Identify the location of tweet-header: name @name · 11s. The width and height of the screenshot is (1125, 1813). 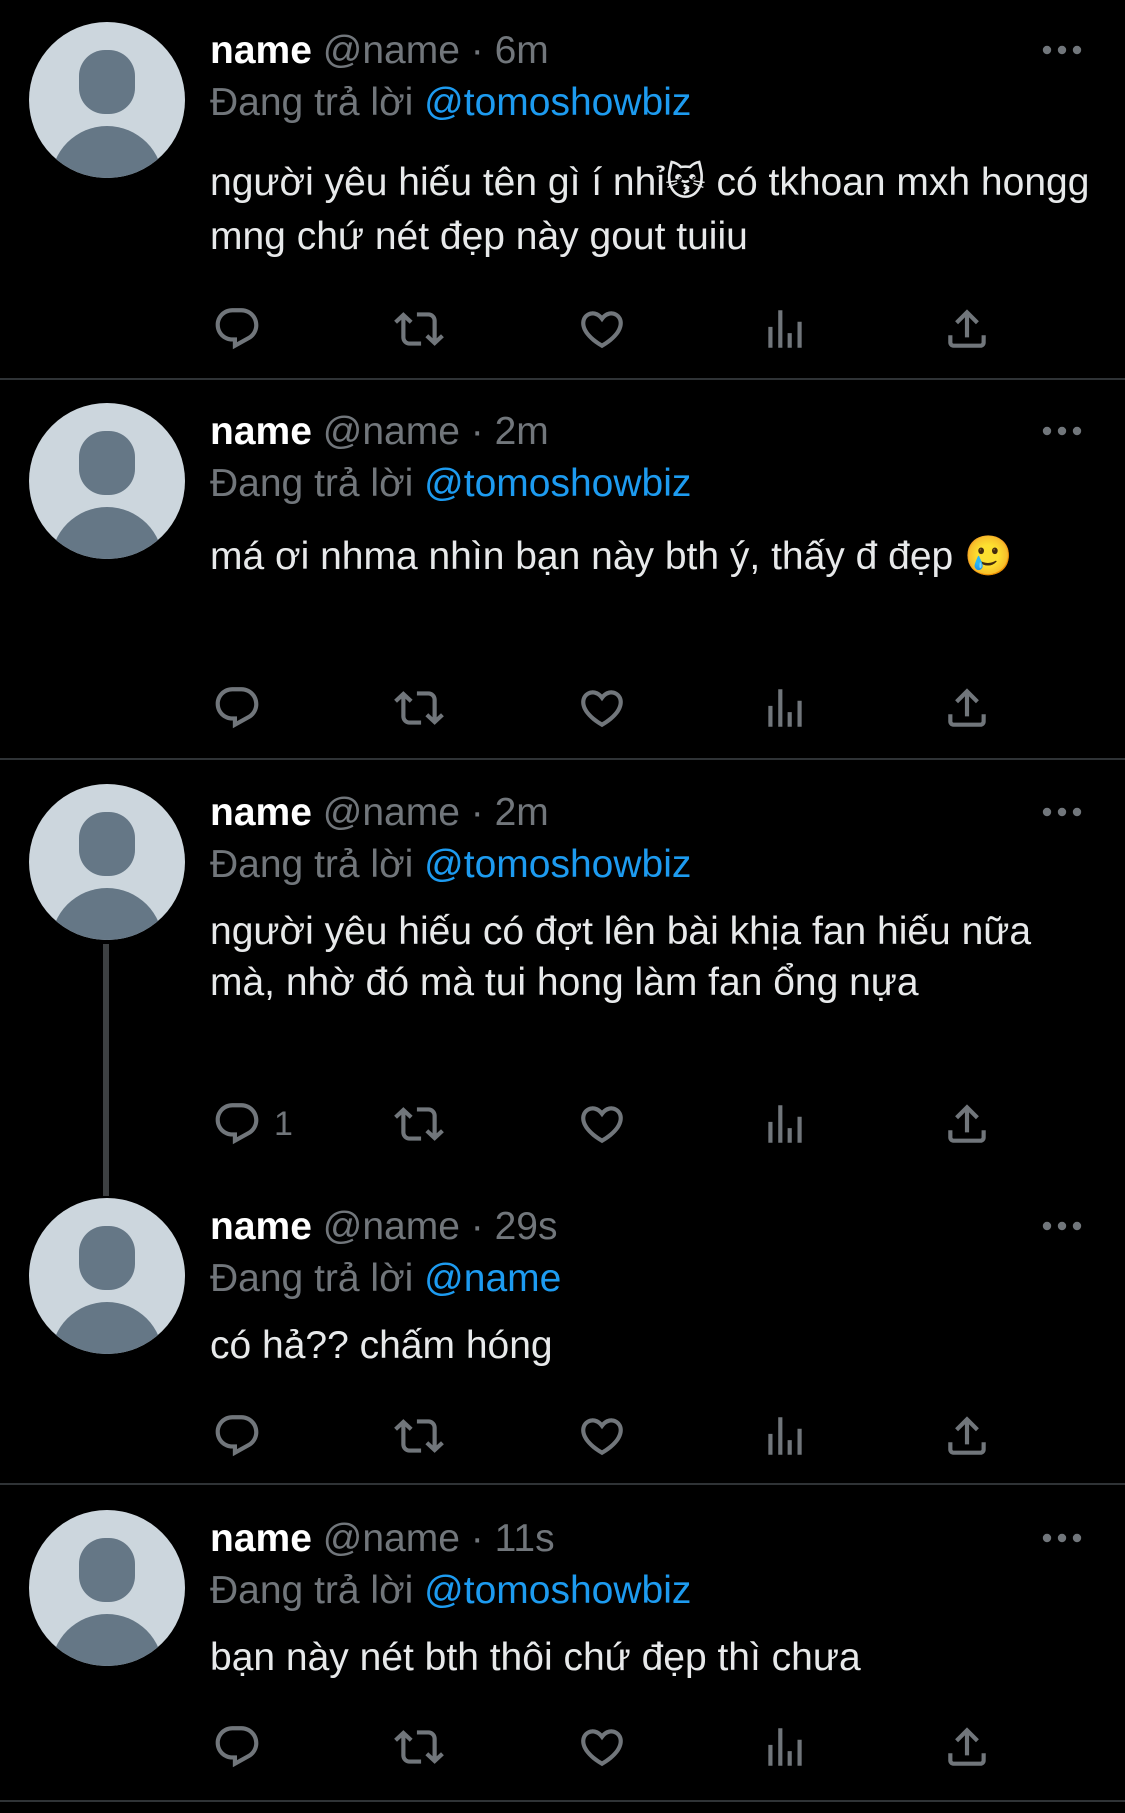
(382, 1539).